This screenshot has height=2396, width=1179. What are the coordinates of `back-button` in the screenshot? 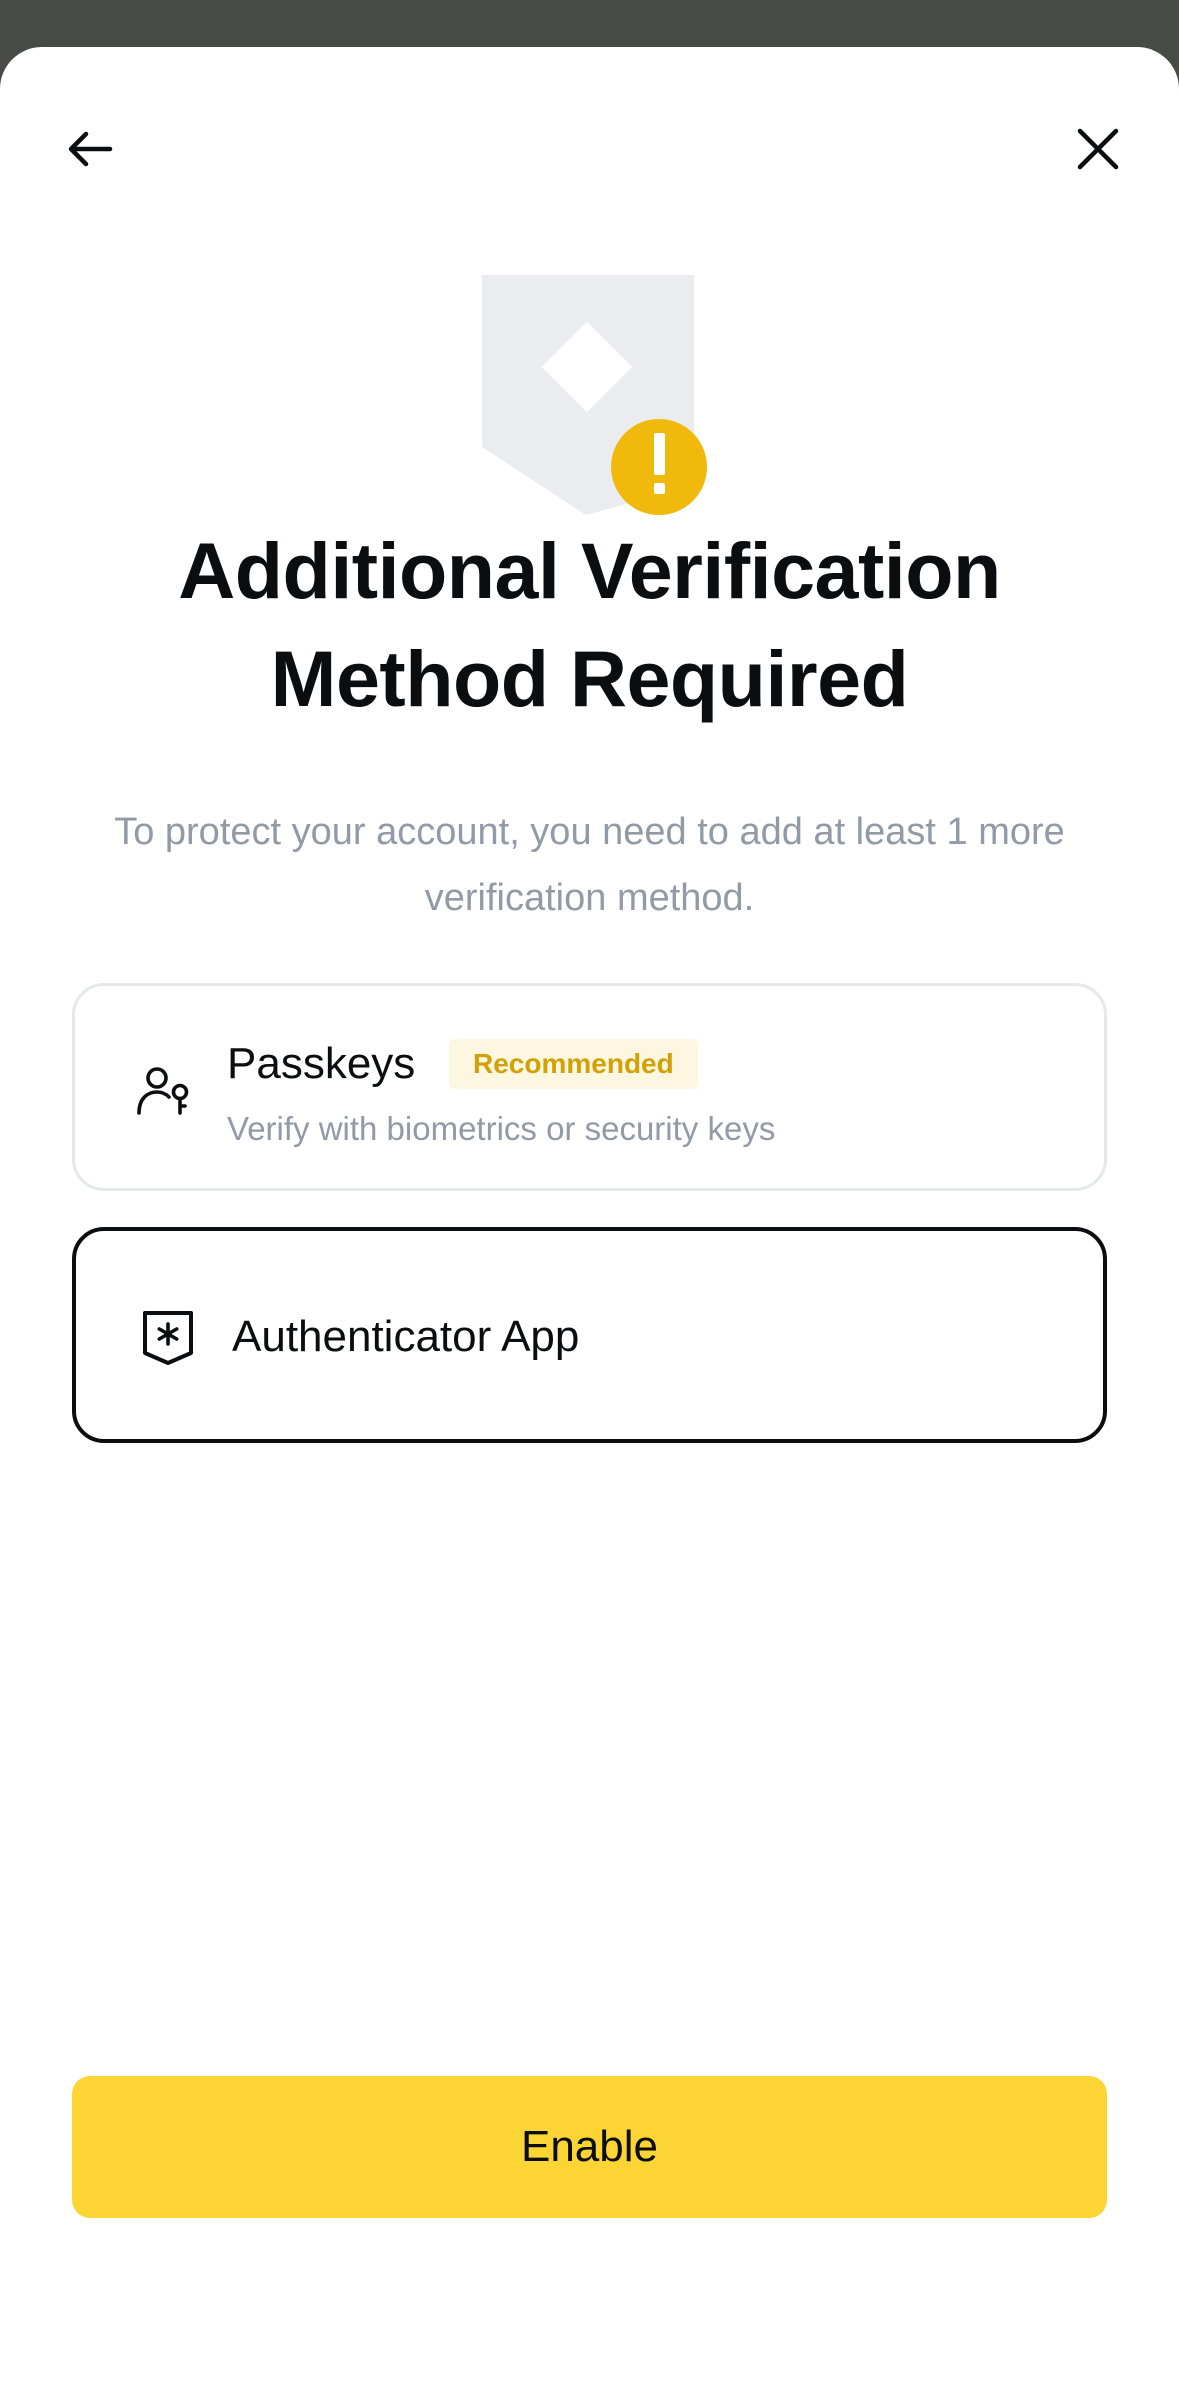 It's located at (90, 149).